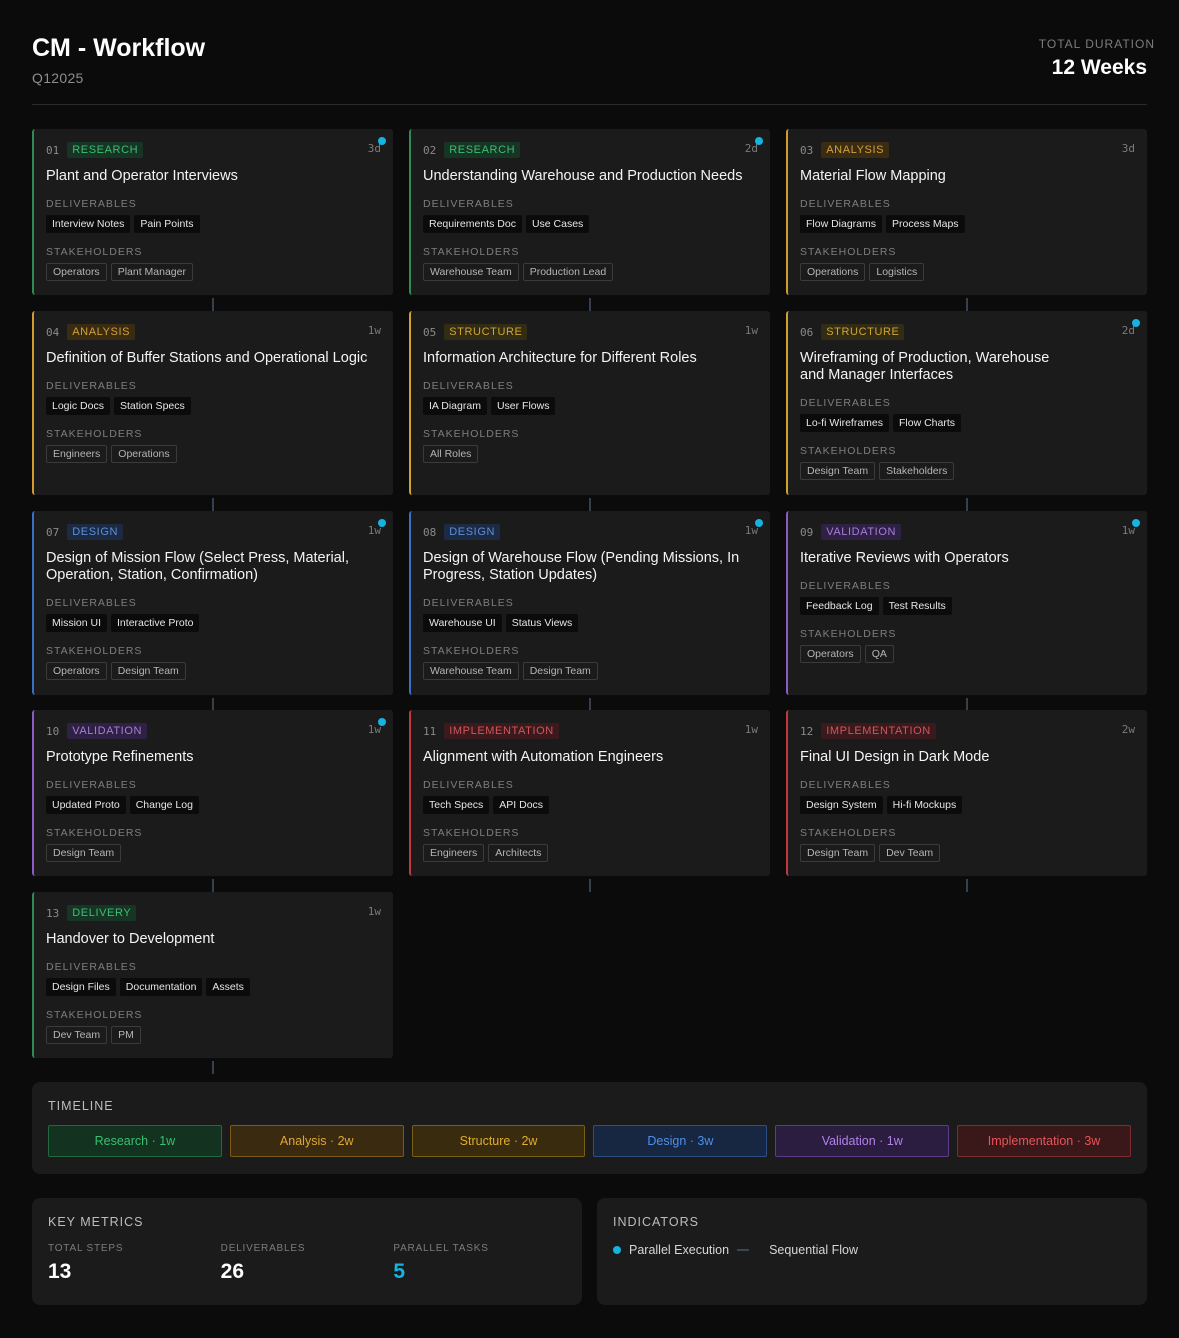  I want to click on deliverable-chip: Tech Specs, so click(456, 805).